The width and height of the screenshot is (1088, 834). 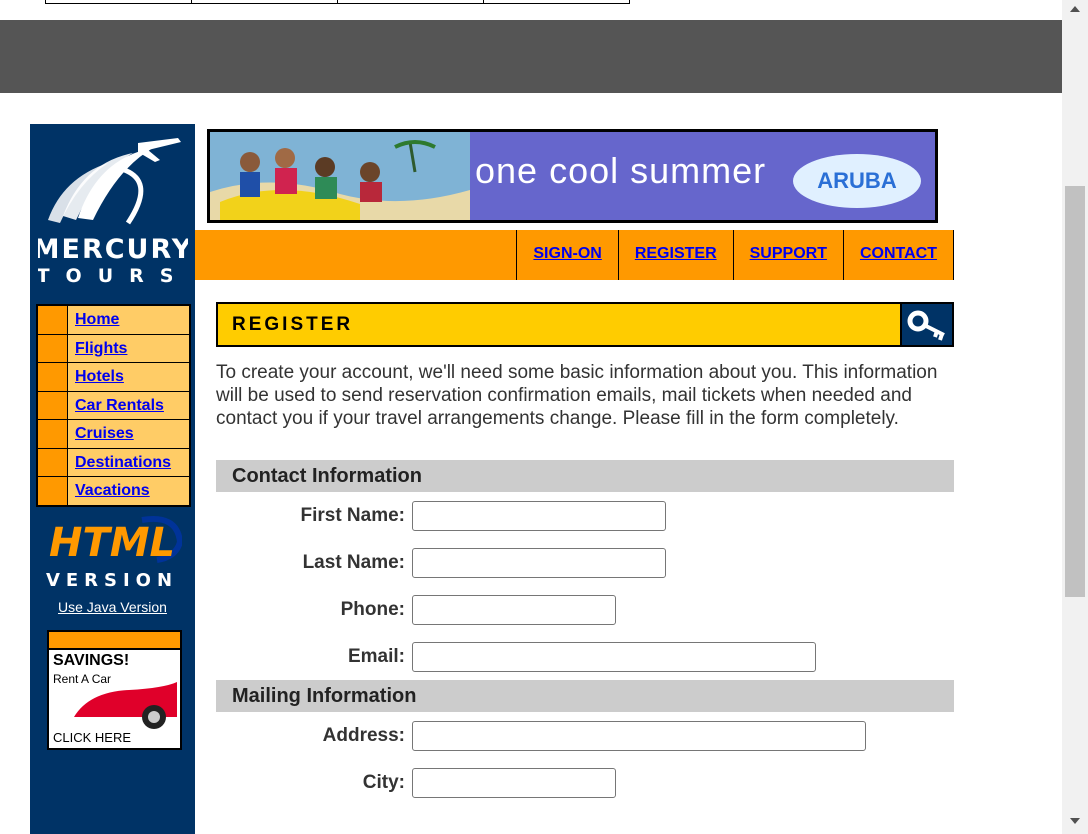 I want to click on html-version-subtitle: VERSION, so click(x=112, y=580).